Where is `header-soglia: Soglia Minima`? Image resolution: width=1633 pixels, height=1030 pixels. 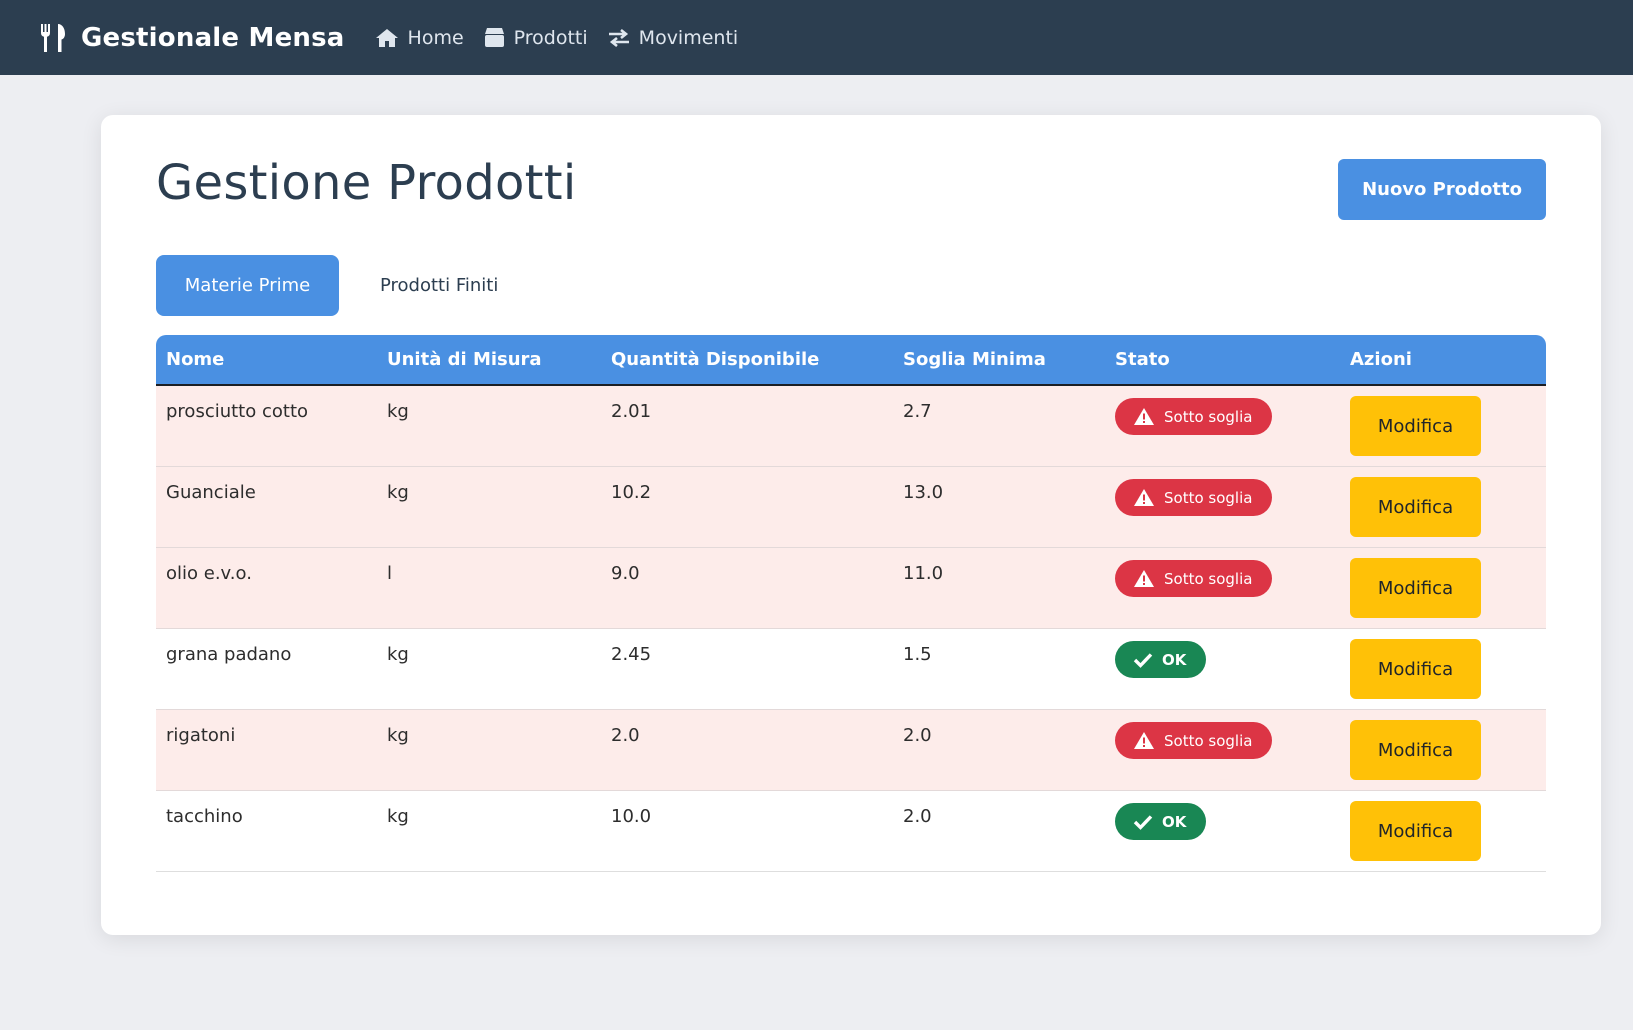 header-soglia: Soglia Minima is located at coordinates (999, 360).